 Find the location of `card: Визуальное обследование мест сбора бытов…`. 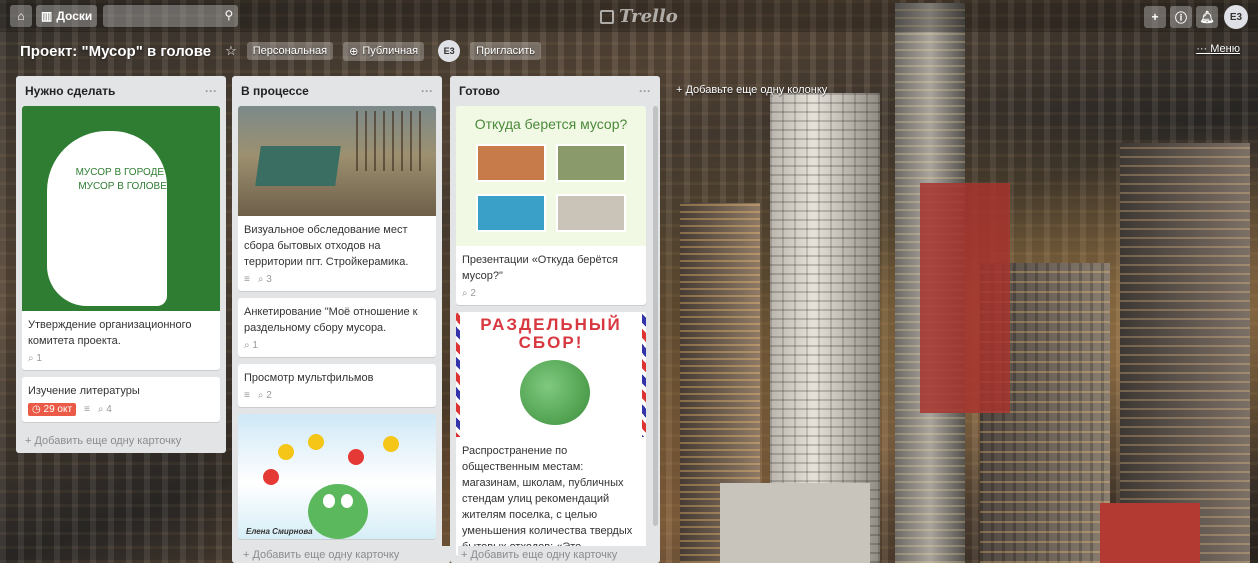

card: Визуальное обследование мест сбора бытов… is located at coordinates (337, 198).